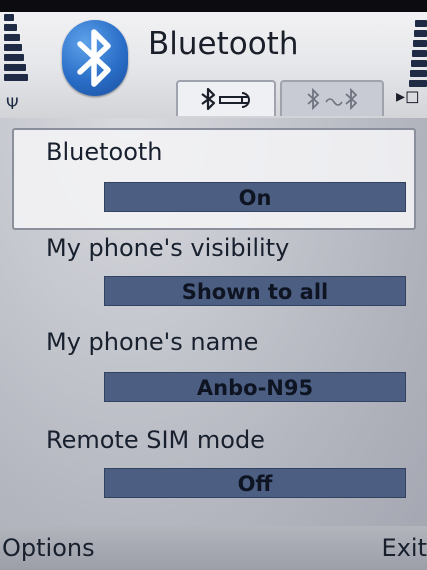  Describe the element at coordinates (155, 440) in the screenshot. I see `setting-label: Remote SIM mode` at that location.